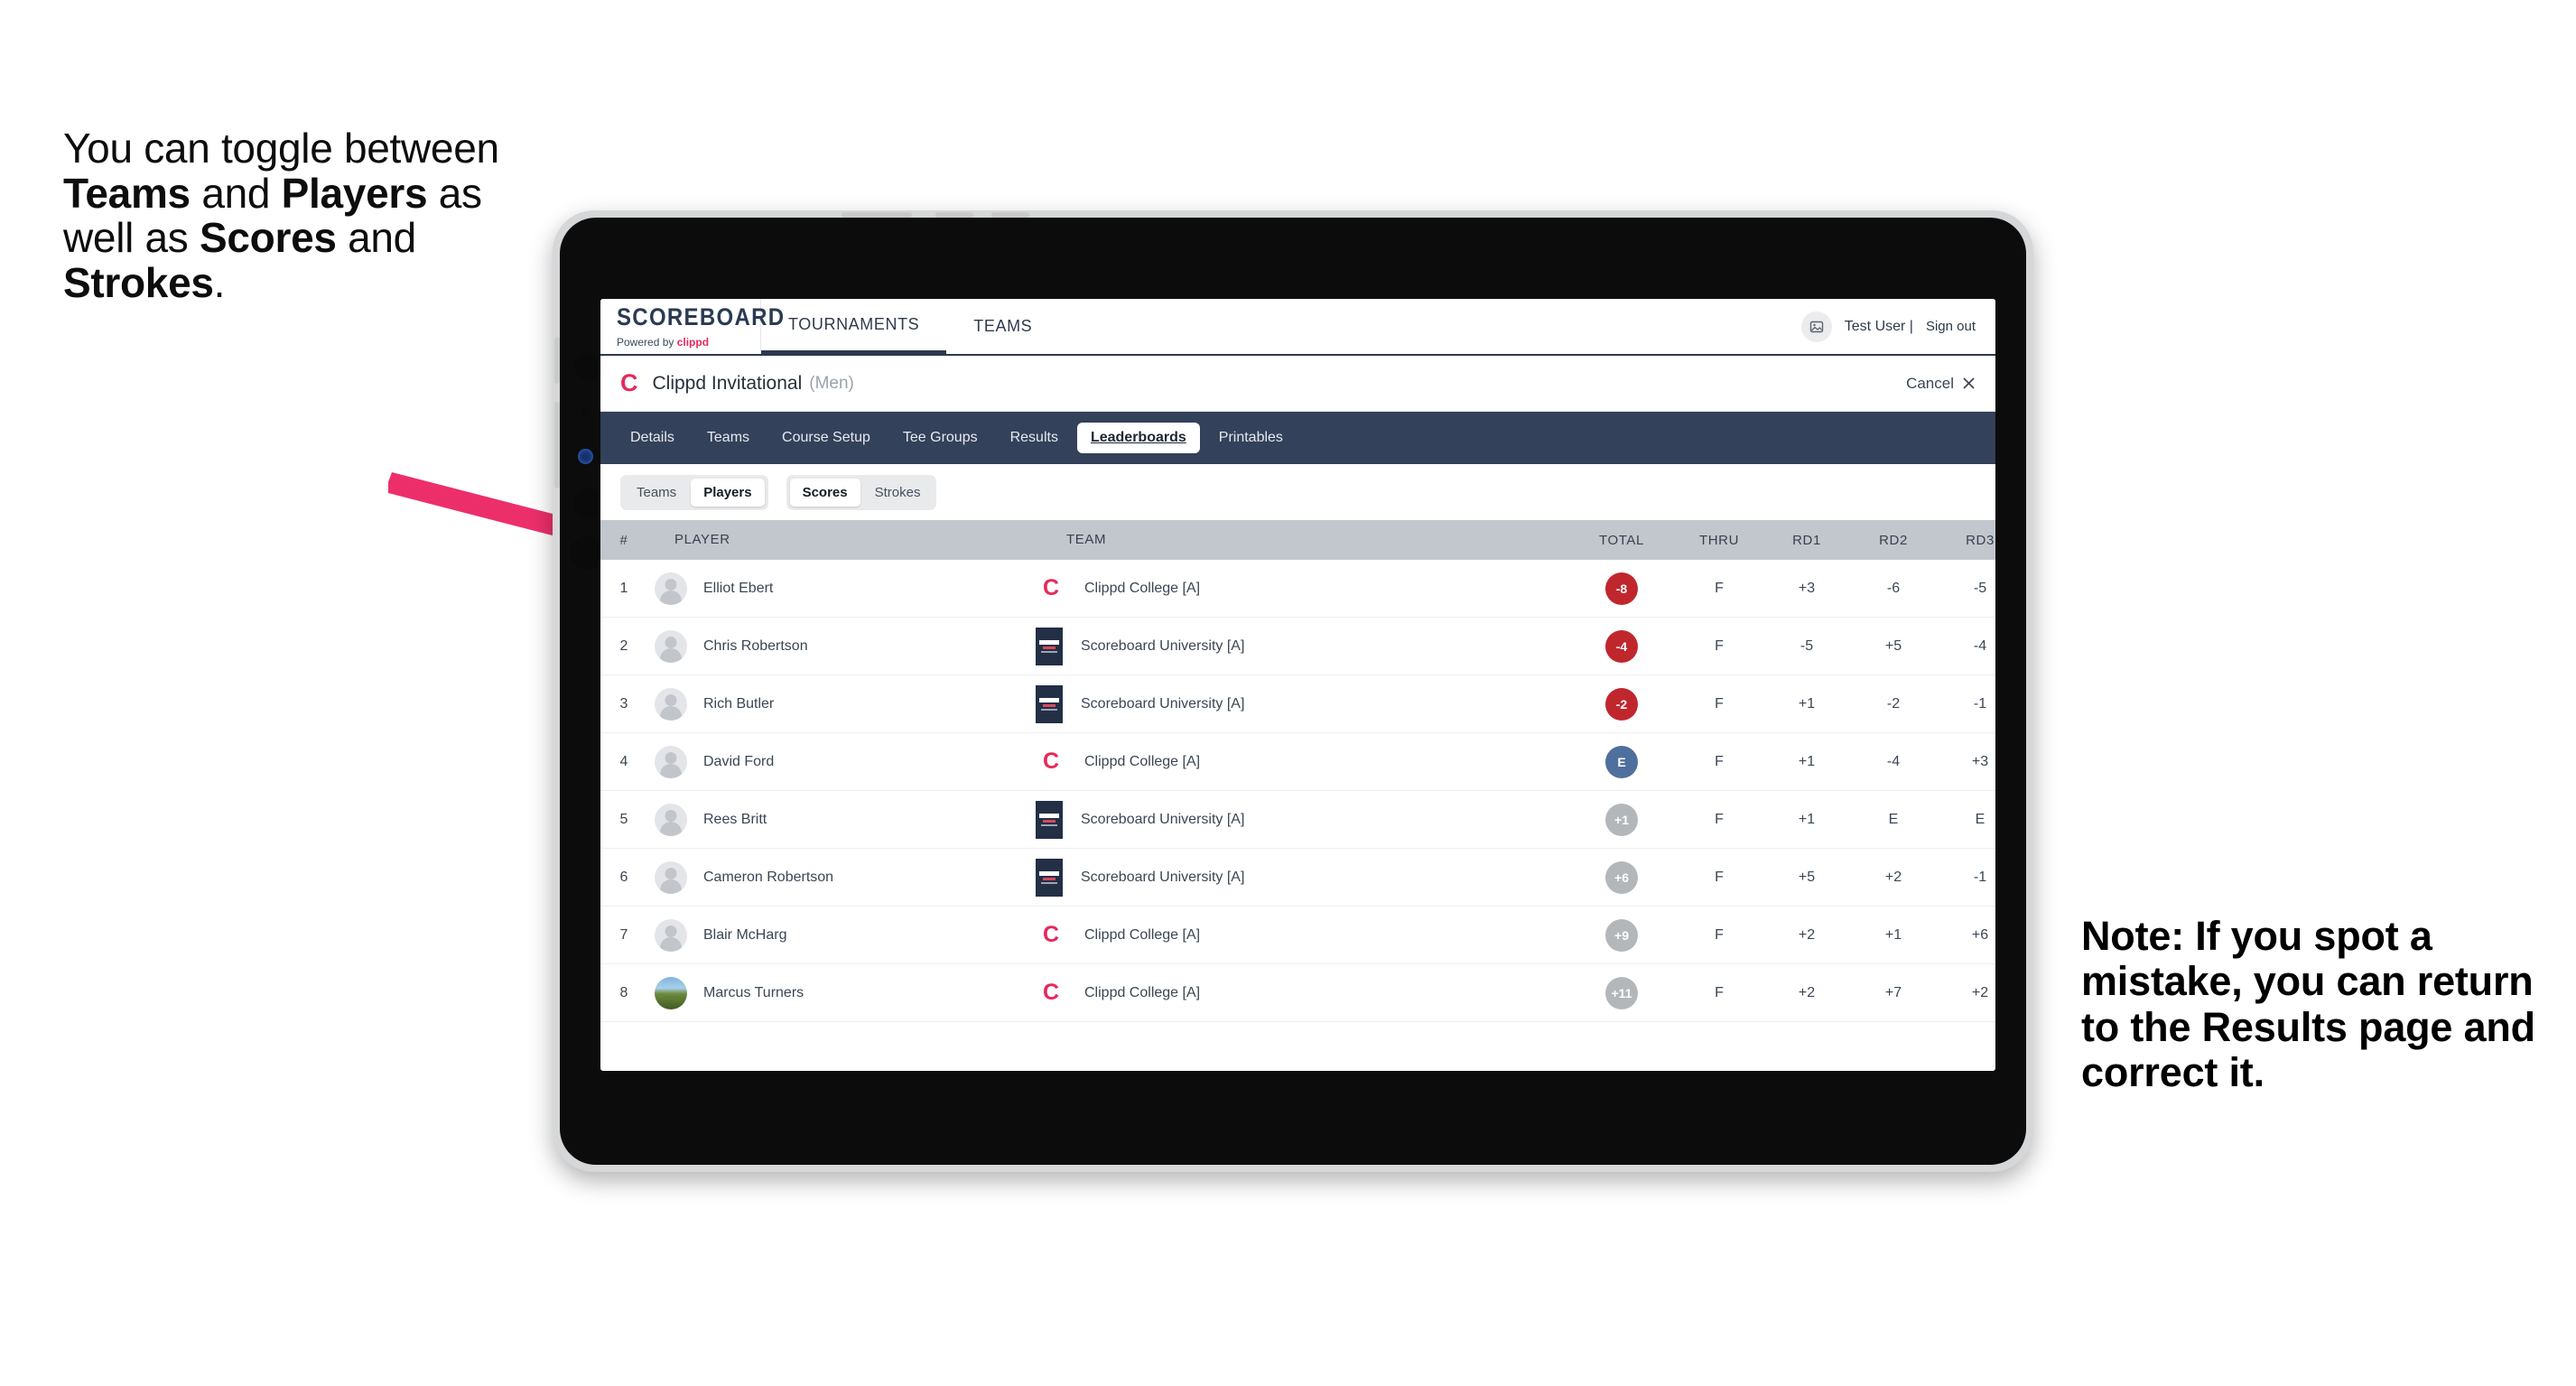 The width and height of the screenshot is (2576, 1386). I want to click on row-rank: 8, so click(623, 992).